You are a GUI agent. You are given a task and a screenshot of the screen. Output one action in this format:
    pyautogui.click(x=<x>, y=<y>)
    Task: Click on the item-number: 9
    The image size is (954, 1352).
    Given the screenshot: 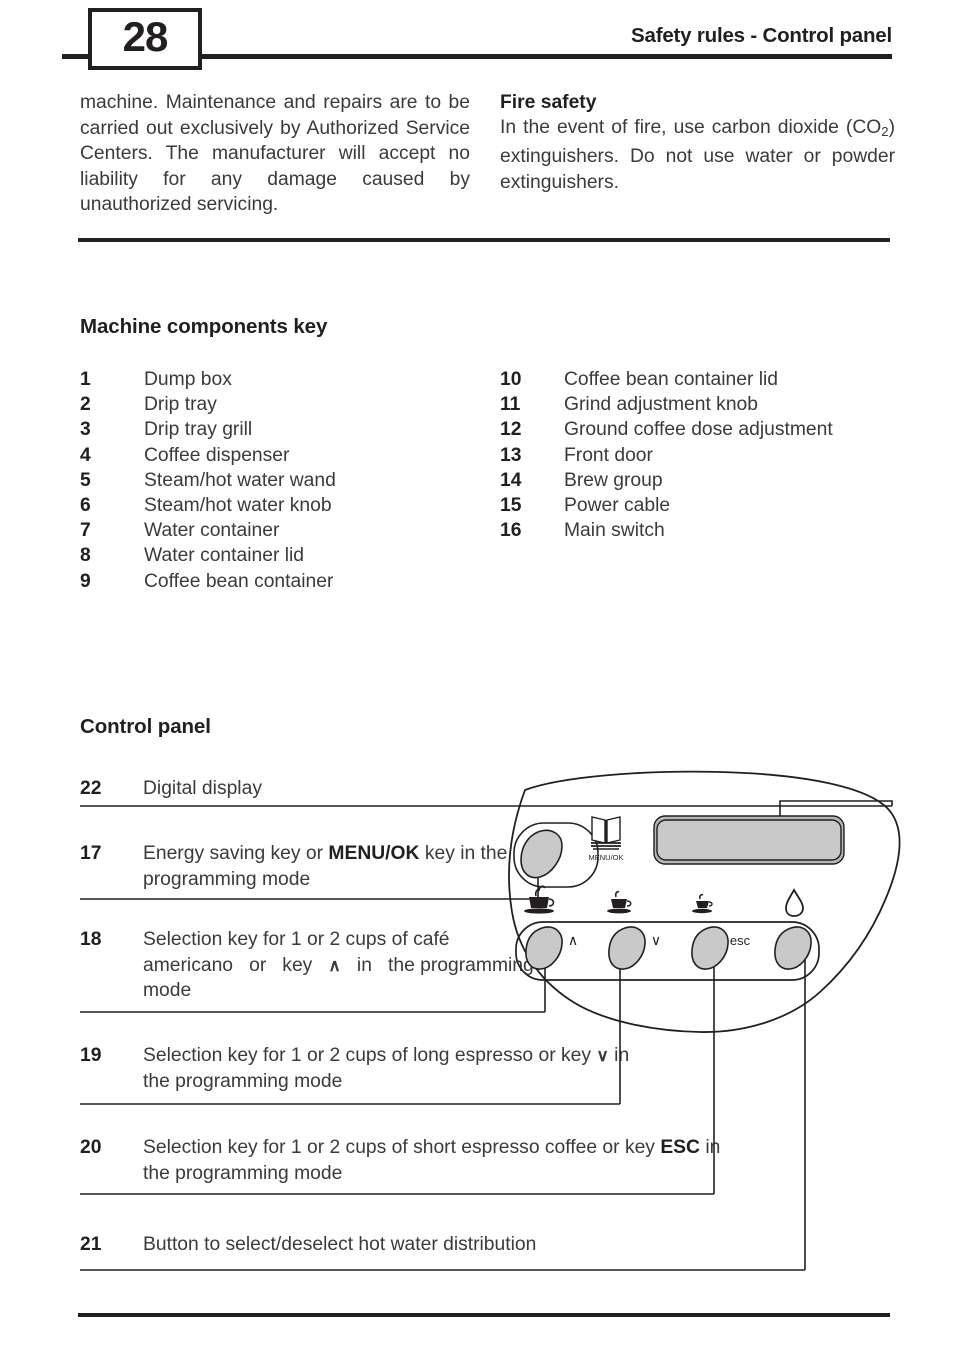 What is the action you would take?
    pyautogui.click(x=85, y=581)
    